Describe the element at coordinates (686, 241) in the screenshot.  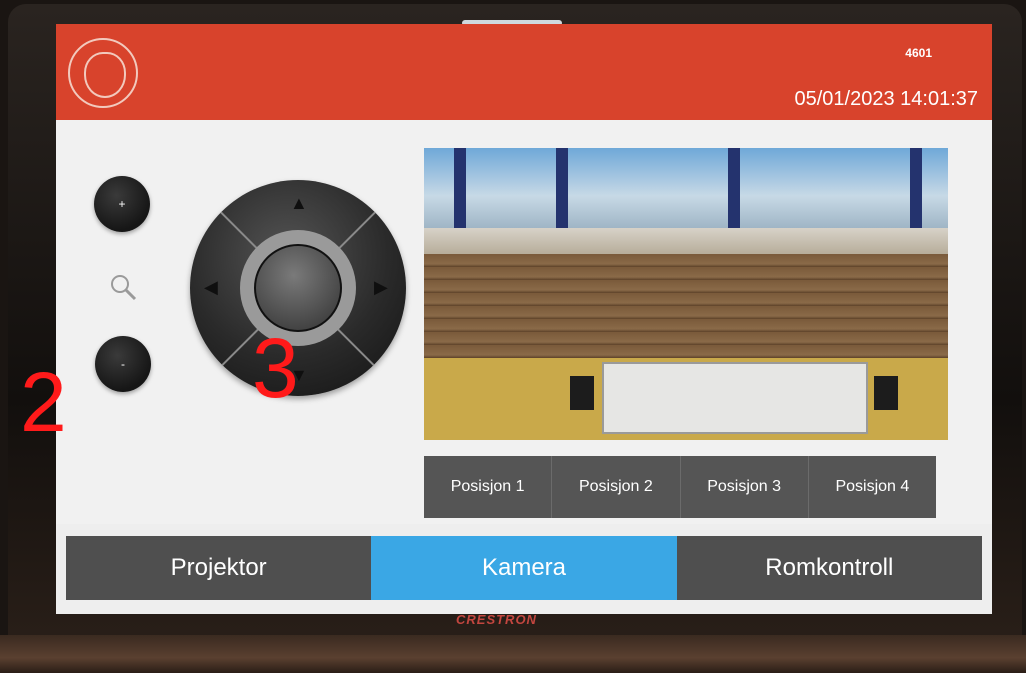
I see `preview-sill` at that location.